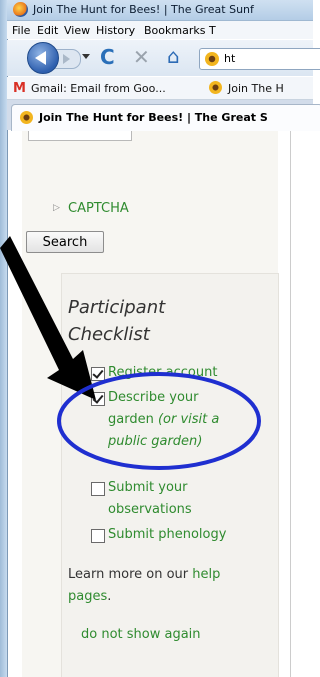 The height and width of the screenshot is (677, 320). Describe the element at coordinates (115, 30) in the screenshot. I see `menu-history: History` at that location.